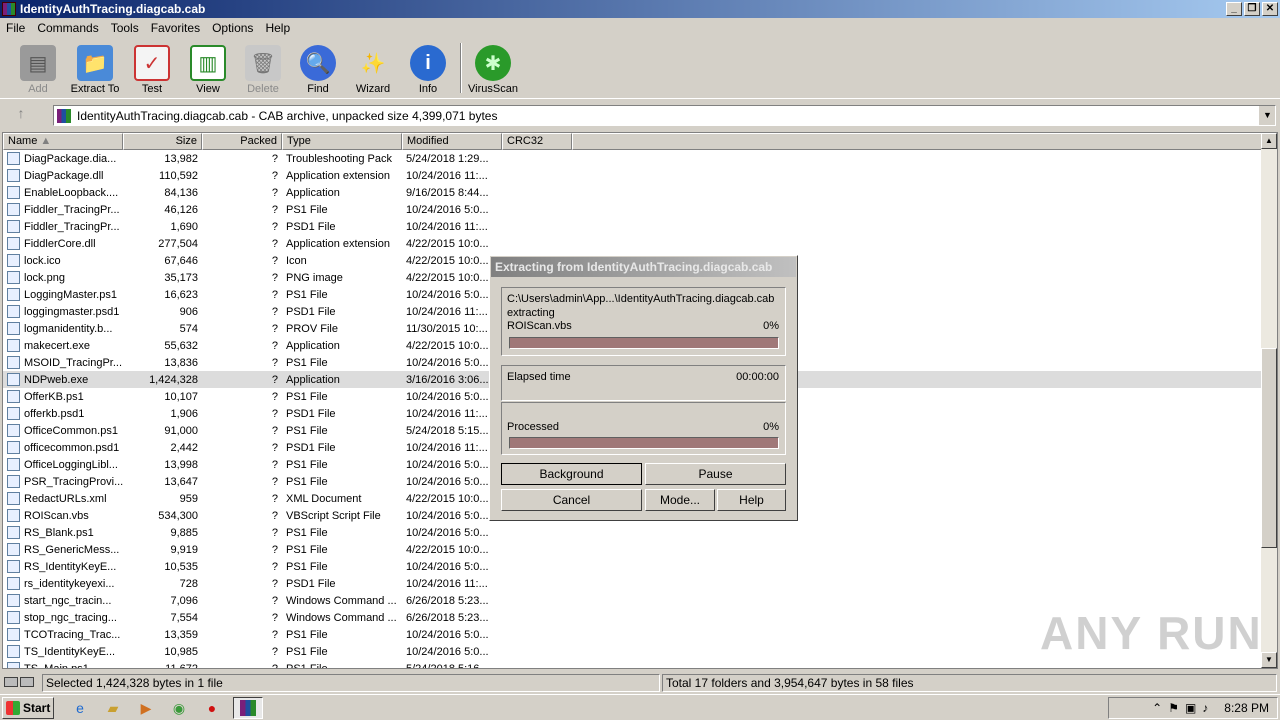 The image size is (1280, 720). I want to click on file-name: RedactURLs.xml, so click(65, 498).